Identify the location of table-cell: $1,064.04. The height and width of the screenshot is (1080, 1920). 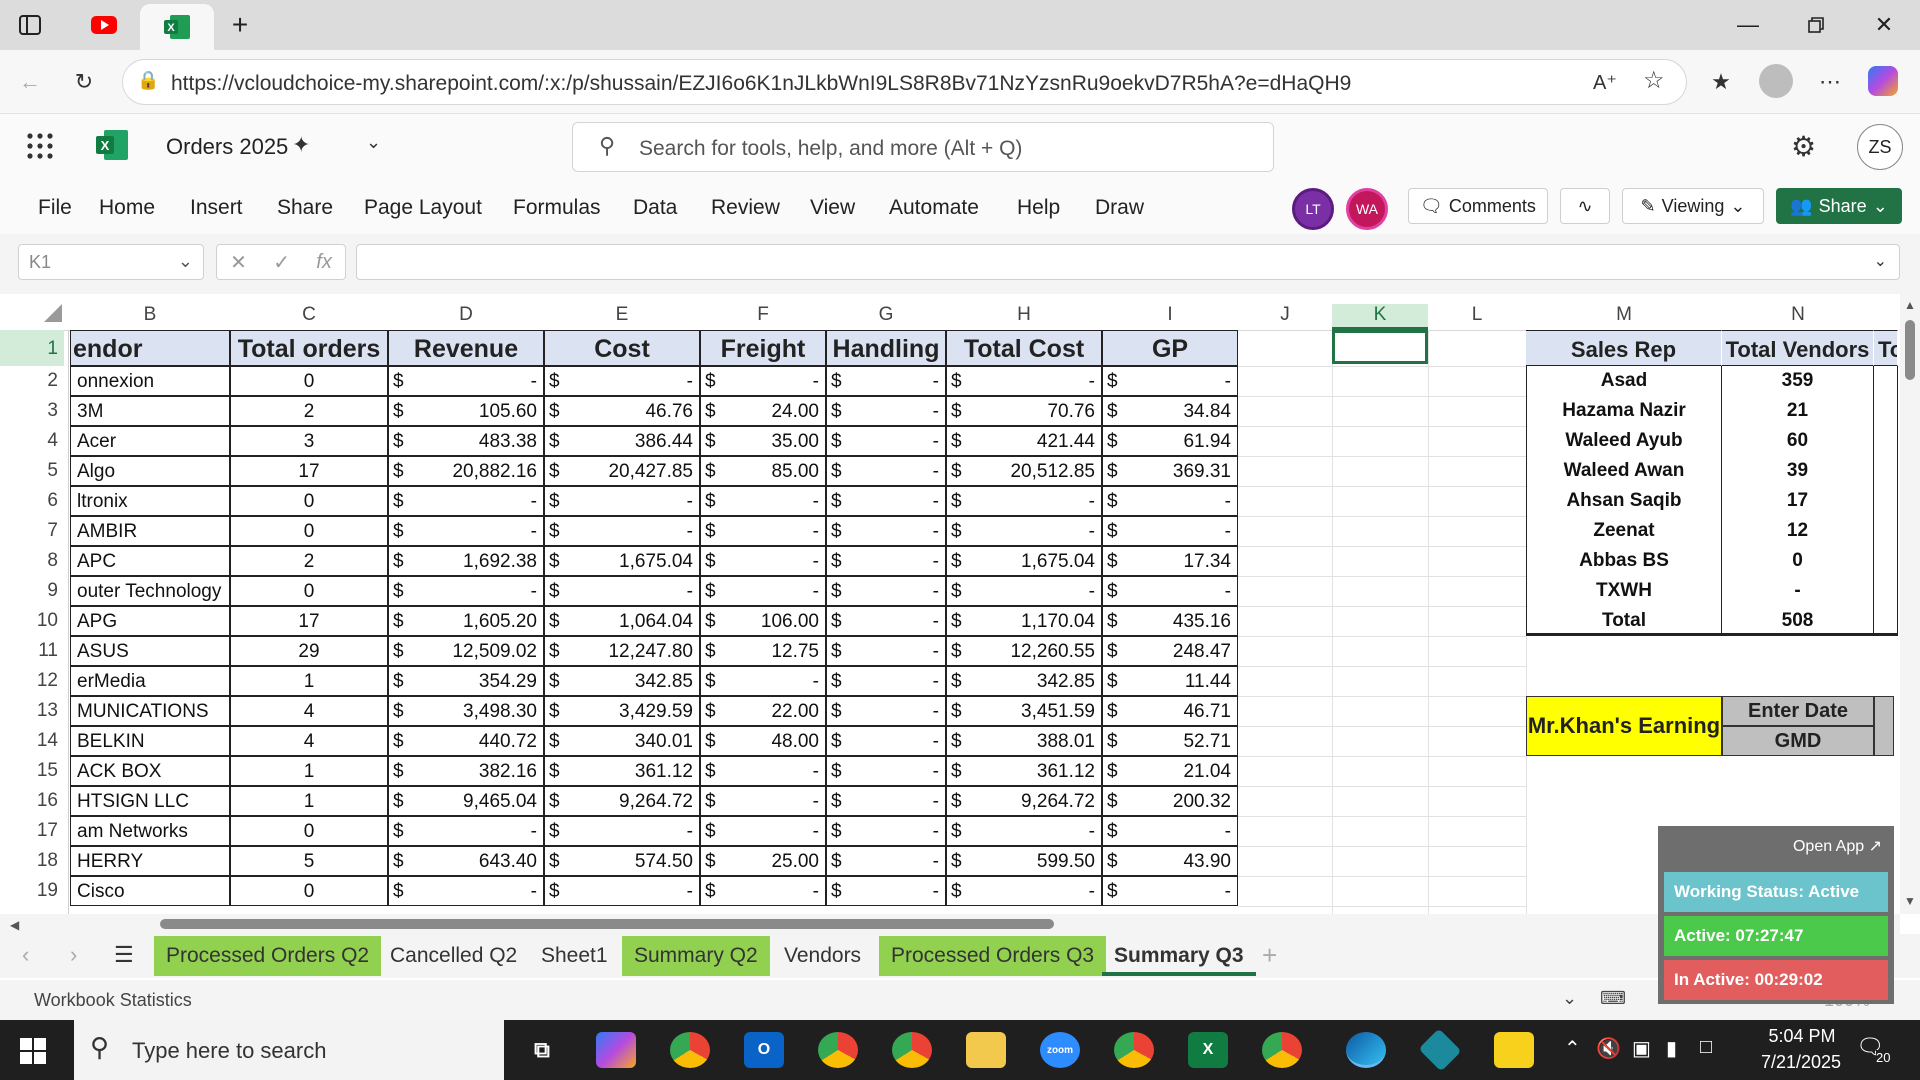
(622, 621).